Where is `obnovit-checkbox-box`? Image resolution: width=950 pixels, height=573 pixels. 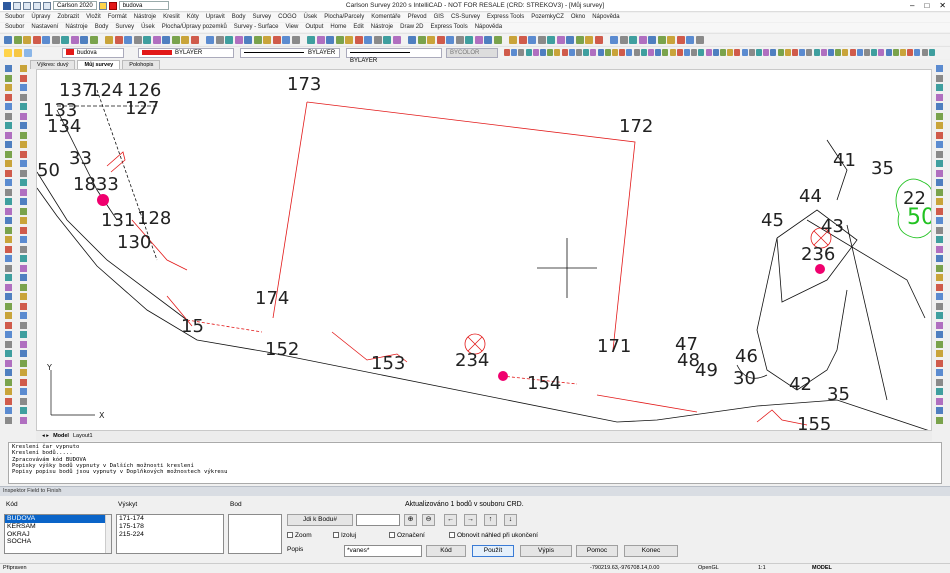
obnovit-checkbox-box is located at coordinates (452, 535).